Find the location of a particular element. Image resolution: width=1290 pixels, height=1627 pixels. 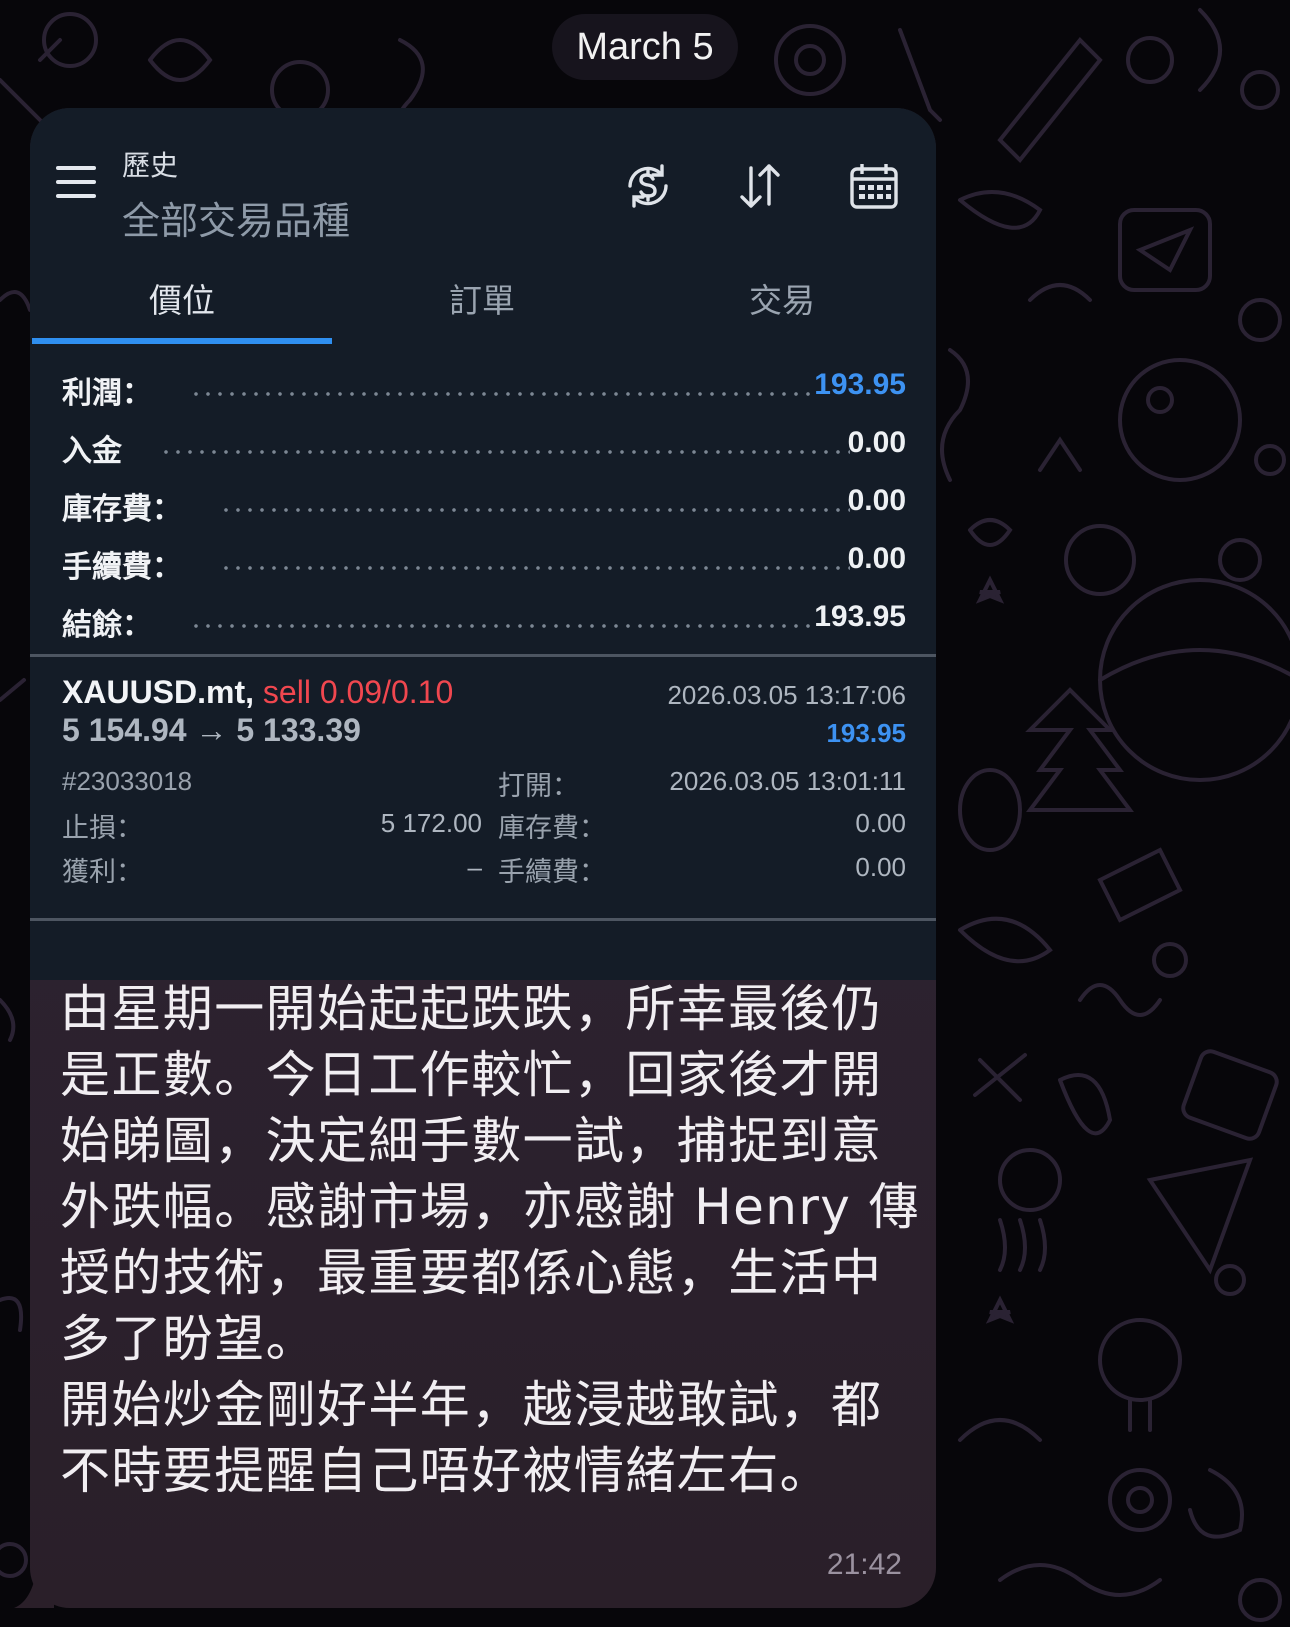

swap-label: 庫存費： is located at coordinates (552, 828).